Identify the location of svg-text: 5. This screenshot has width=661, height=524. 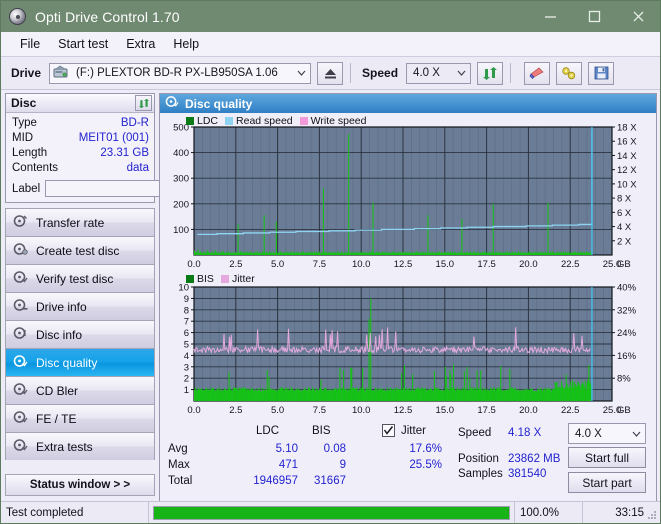
(186, 345).